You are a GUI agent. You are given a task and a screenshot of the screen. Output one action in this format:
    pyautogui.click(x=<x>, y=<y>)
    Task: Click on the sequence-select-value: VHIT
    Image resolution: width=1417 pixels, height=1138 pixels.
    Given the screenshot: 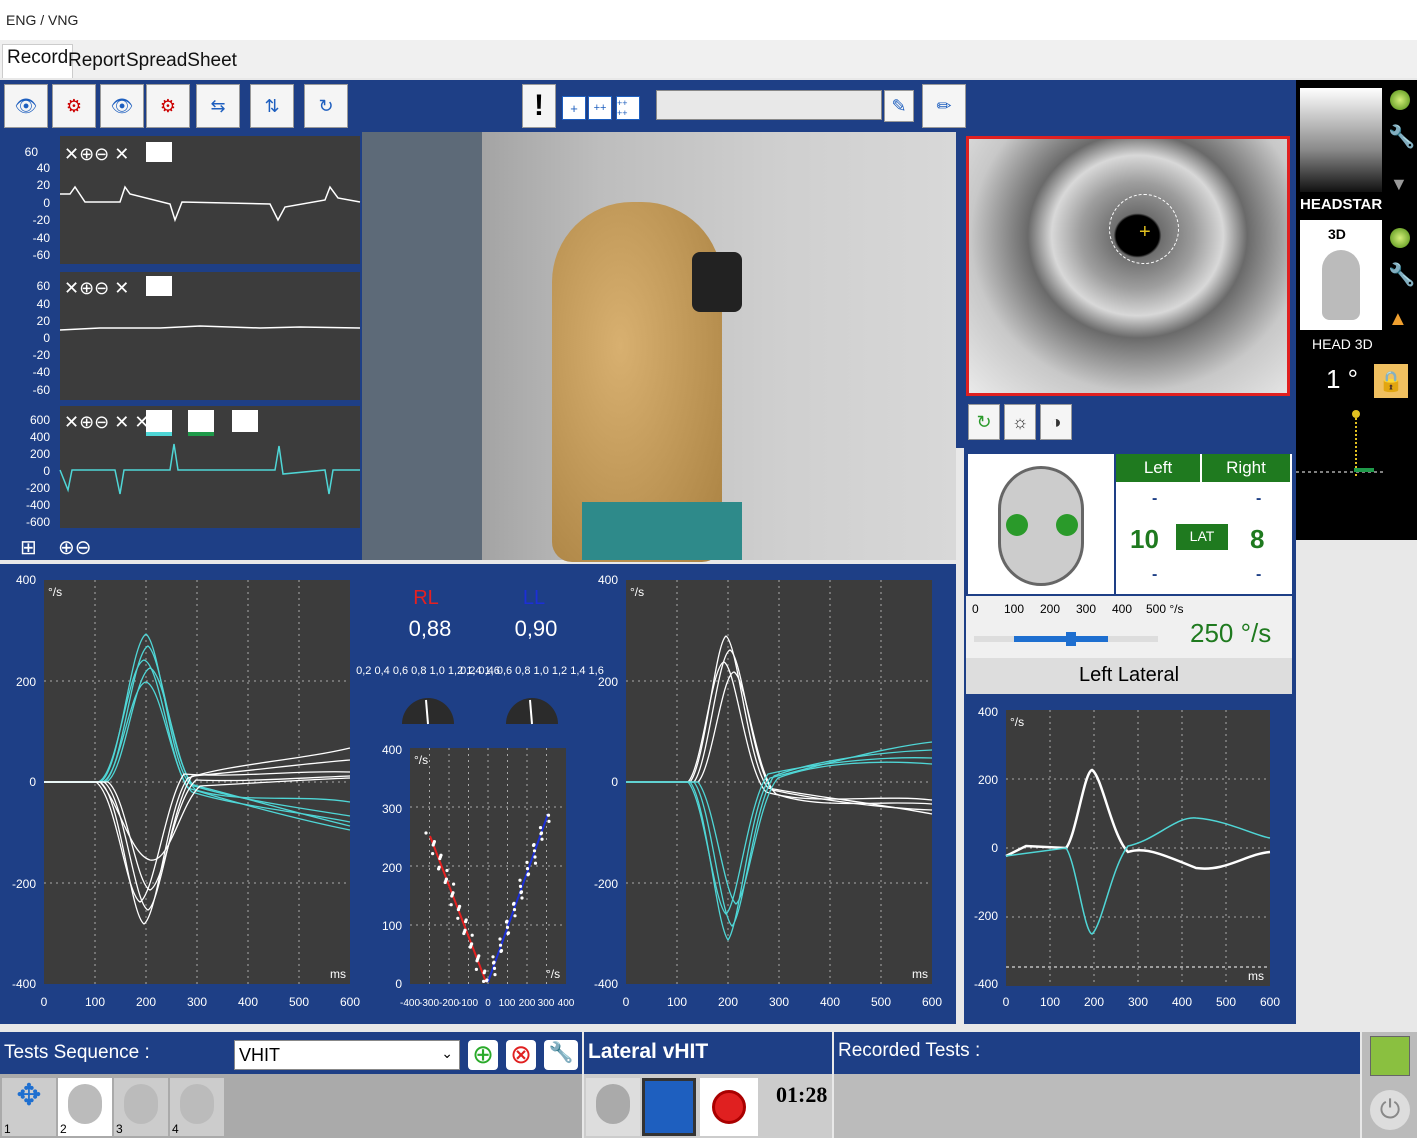 What is the action you would take?
    pyautogui.click(x=260, y=1055)
    